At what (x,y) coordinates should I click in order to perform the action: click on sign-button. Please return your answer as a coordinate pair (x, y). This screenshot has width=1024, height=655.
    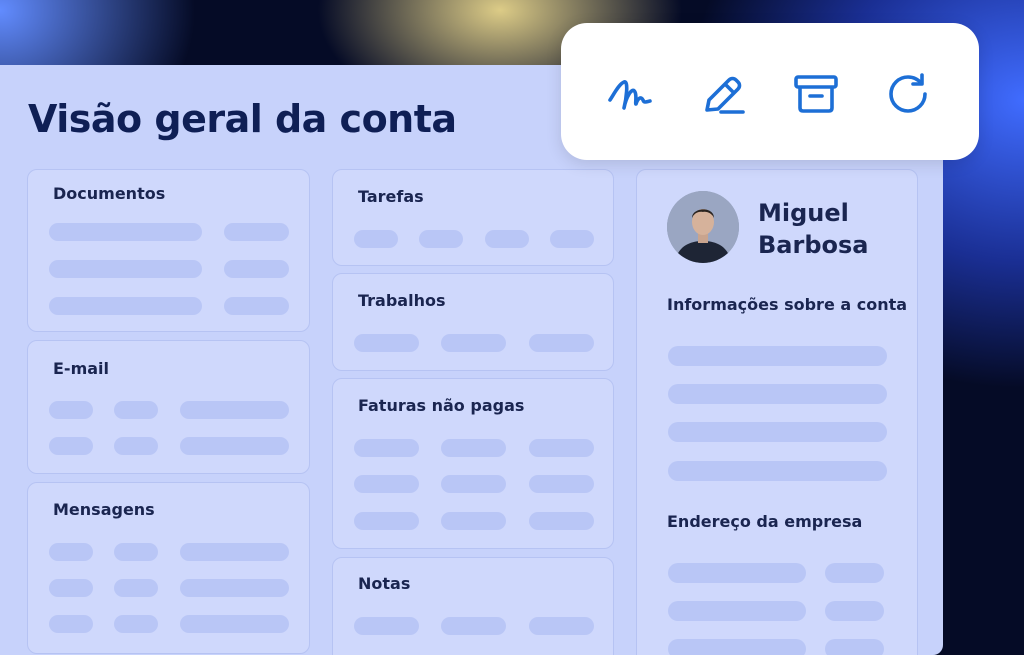
    Looking at the image, I should click on (630, 94).